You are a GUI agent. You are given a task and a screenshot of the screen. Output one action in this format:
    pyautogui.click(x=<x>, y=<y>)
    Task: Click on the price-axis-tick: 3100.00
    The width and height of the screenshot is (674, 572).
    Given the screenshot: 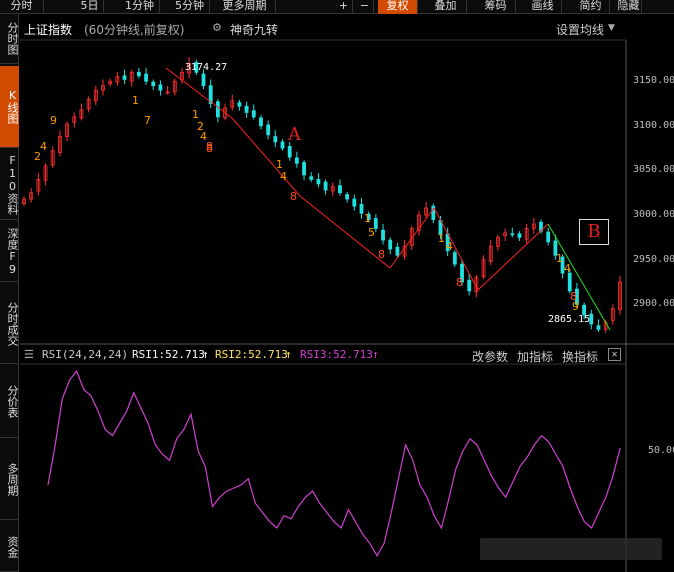 What is the action you would take?
    pyautogui.click(x=653, y=125)
    